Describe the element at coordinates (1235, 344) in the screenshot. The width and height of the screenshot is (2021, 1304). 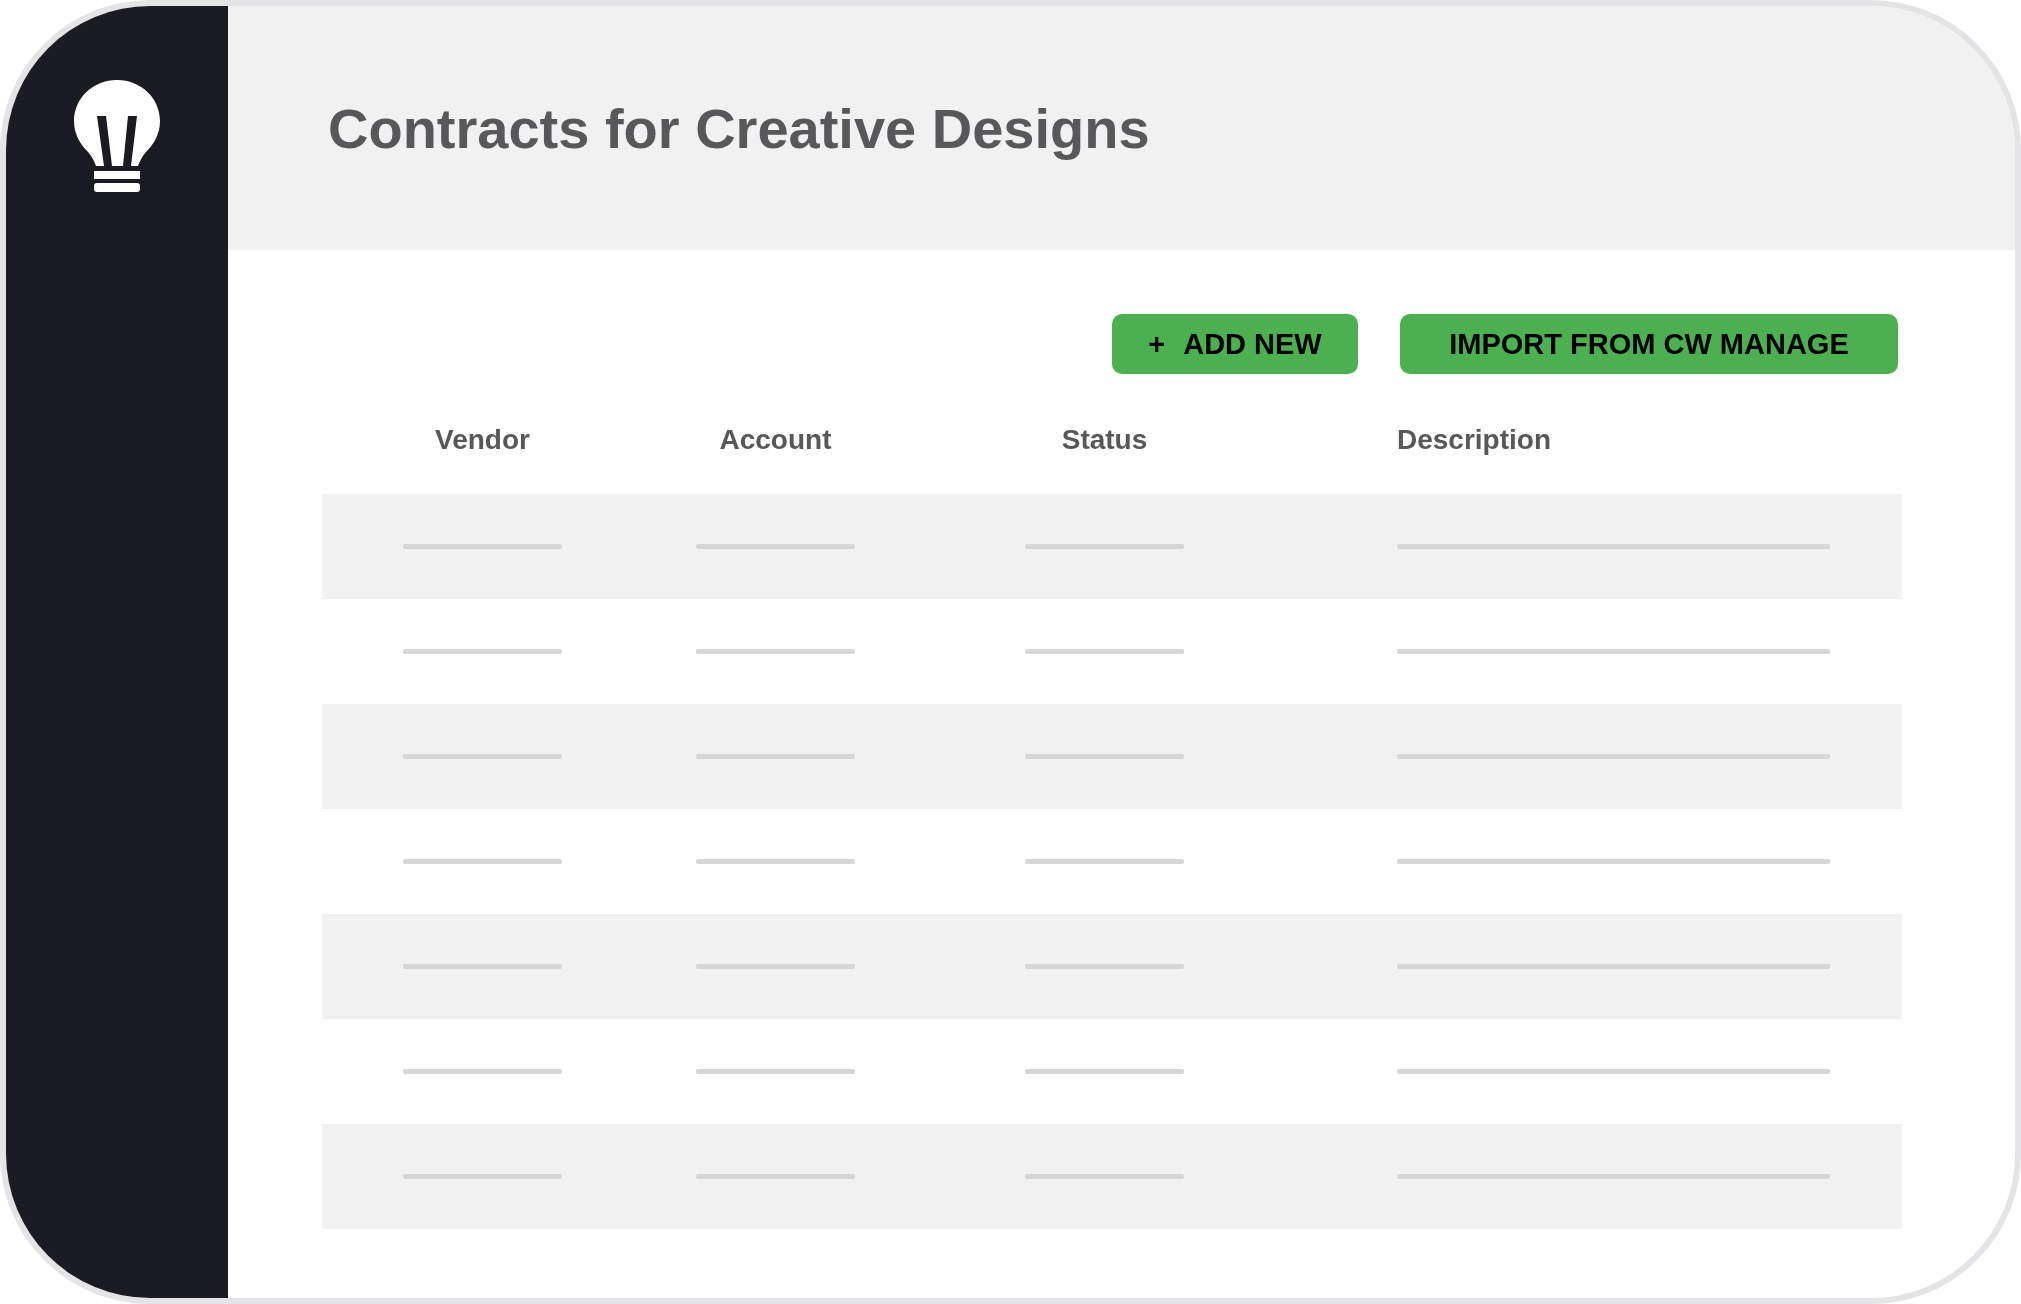
I see `add-new-button: + ADD NEW` at that location.